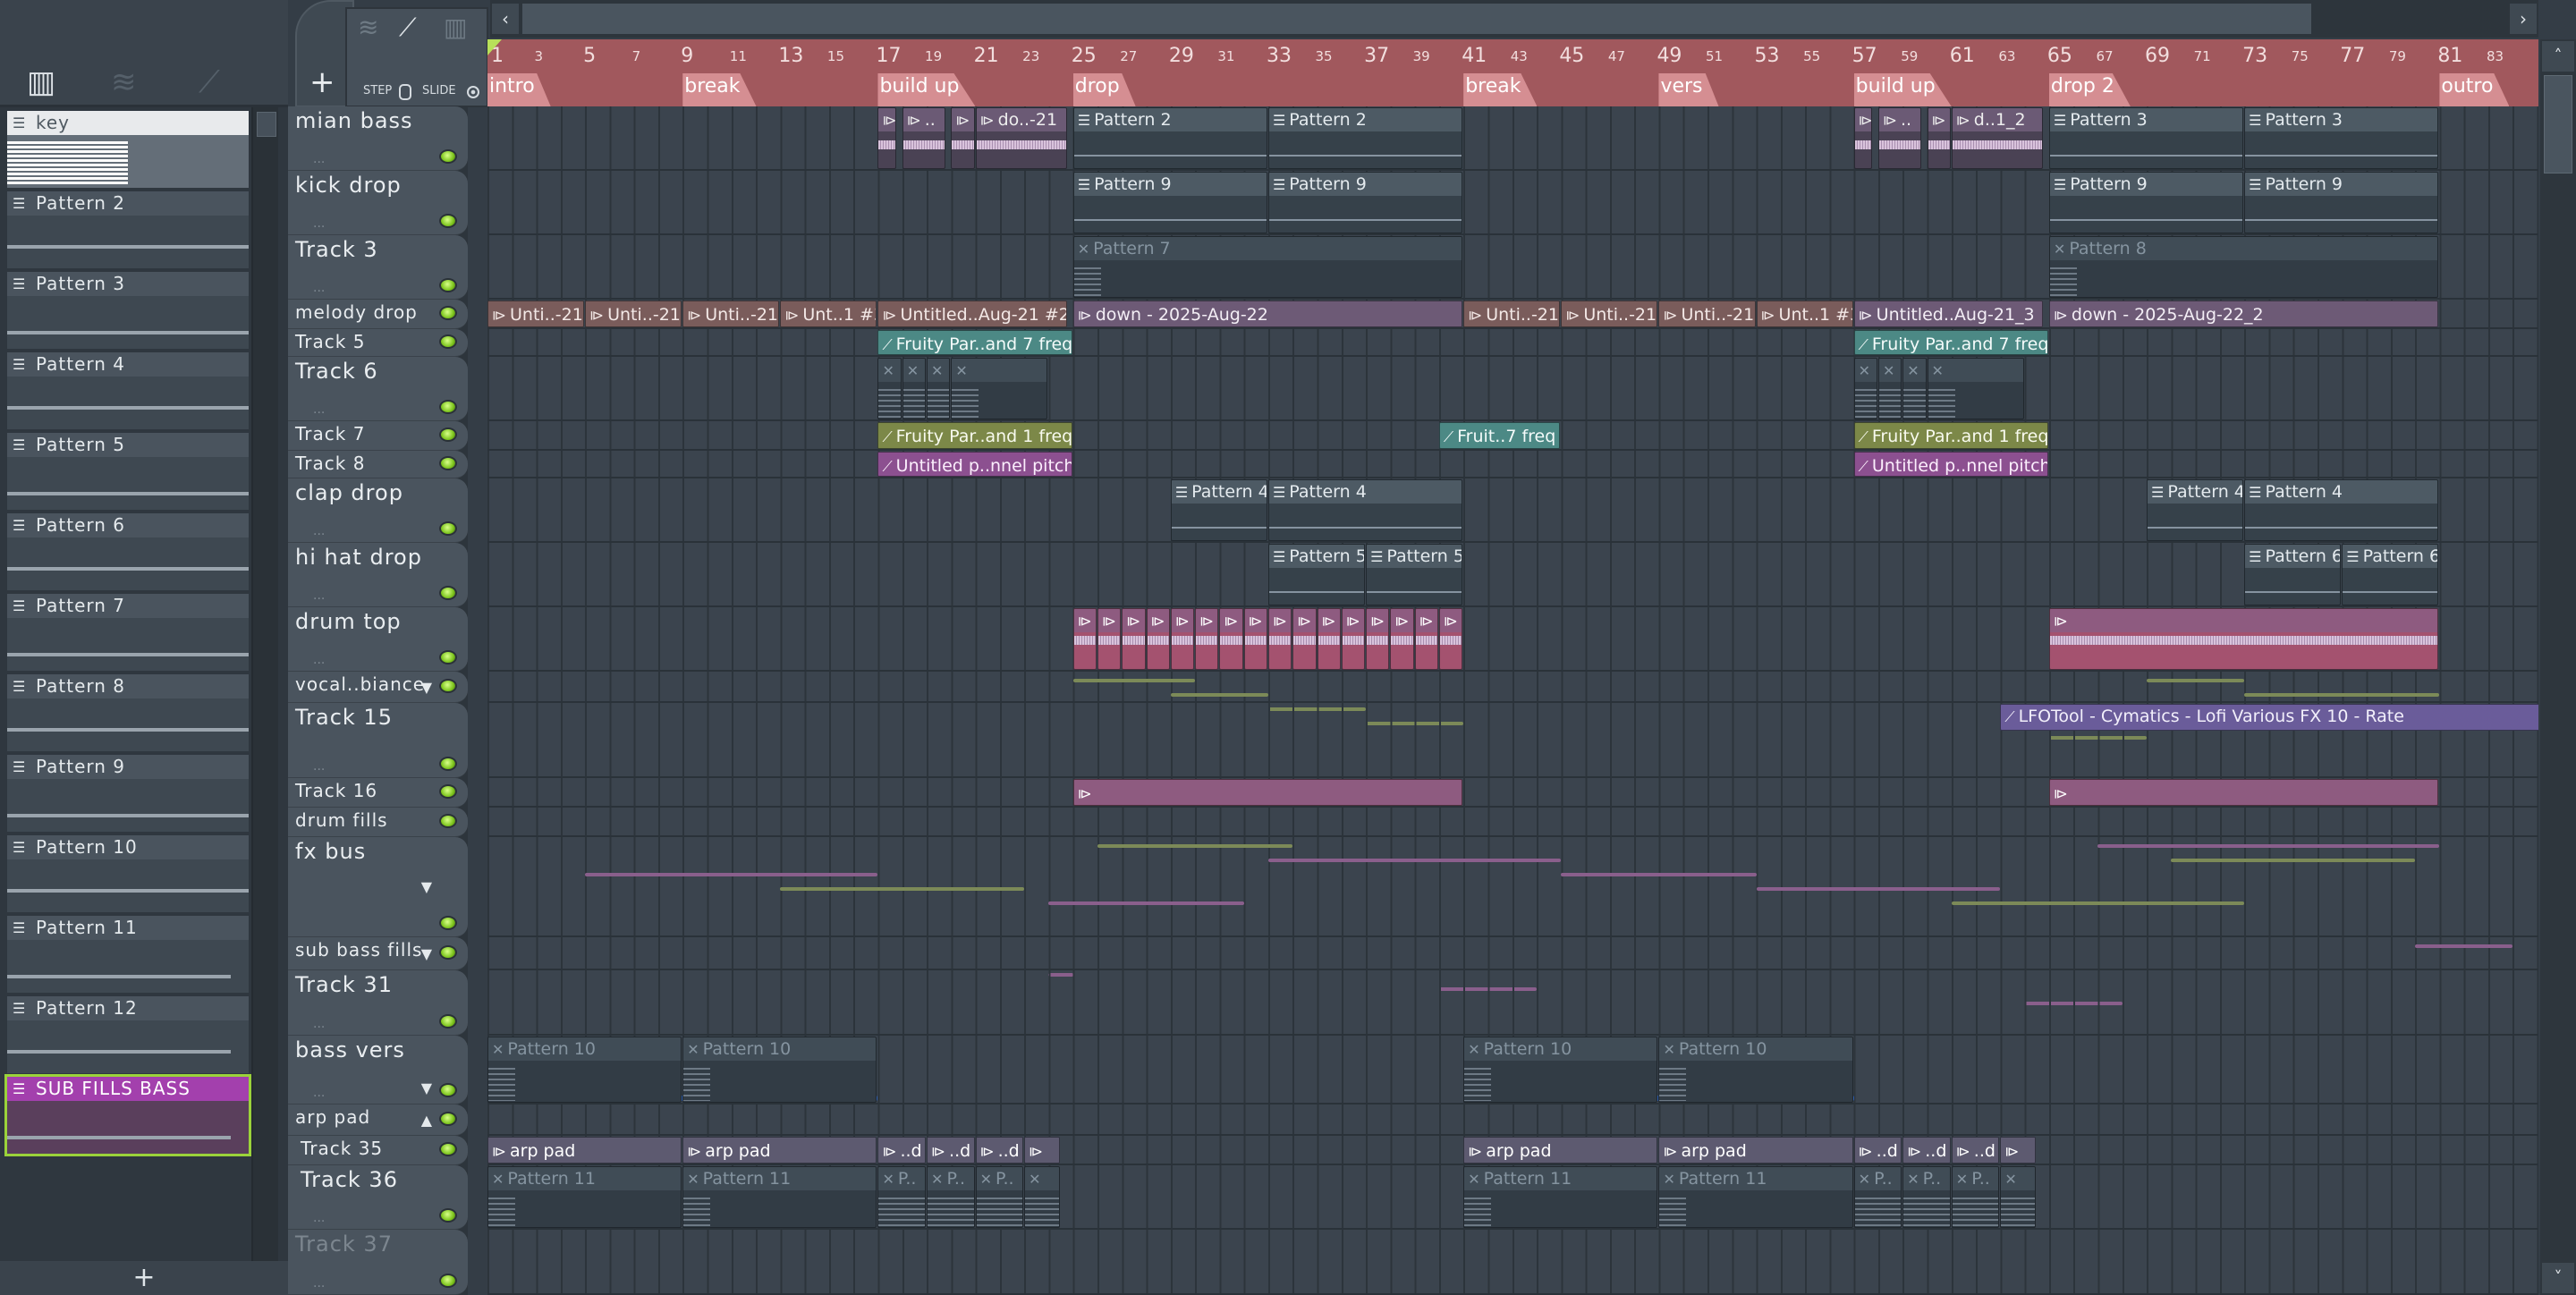  What do you see at coordinates (2558, 667) in the screenshot?
I see `vertical-scrollbar: ˄ ˅` at bounding box center [2558, 667].